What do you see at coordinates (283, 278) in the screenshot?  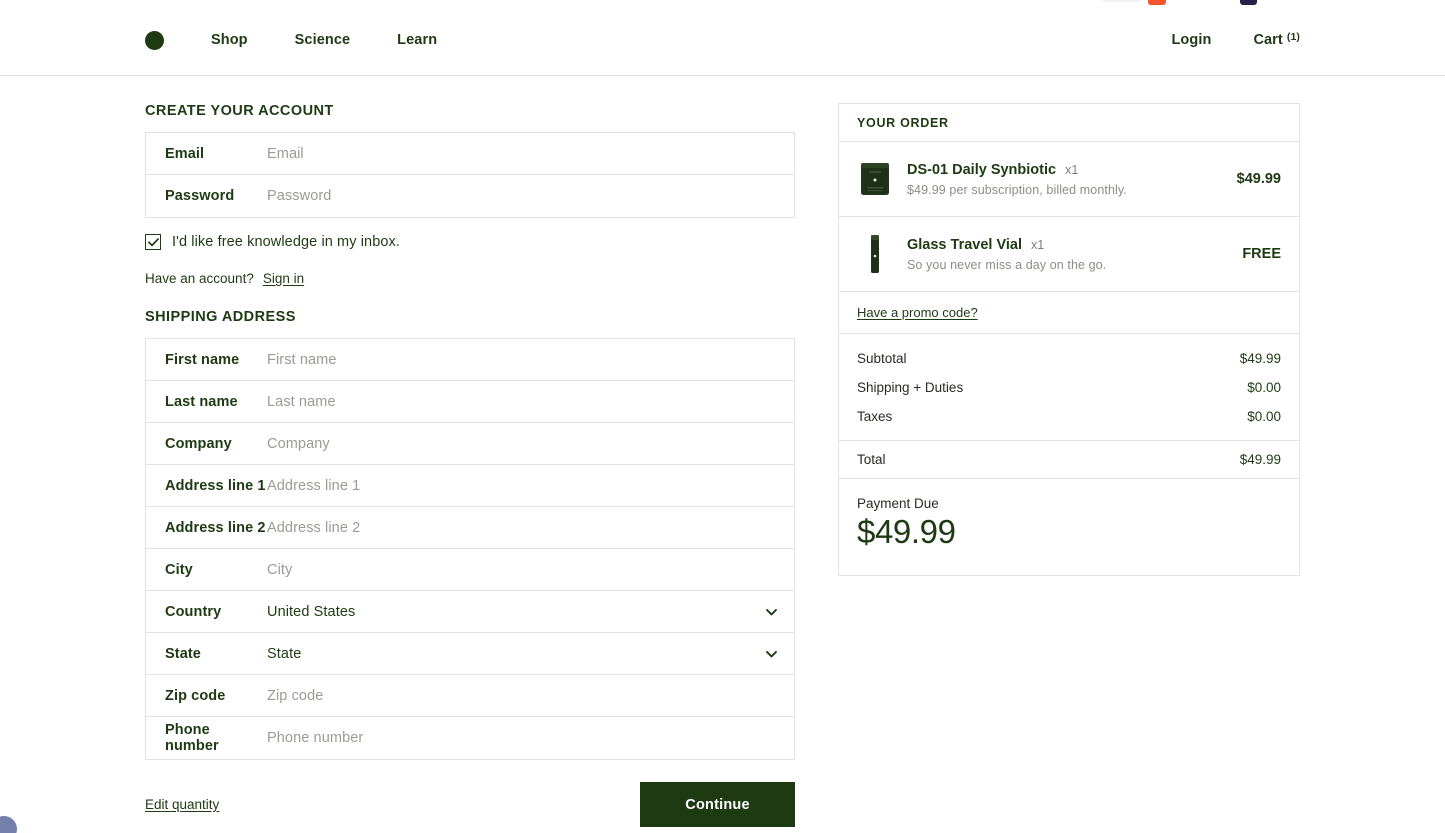 I see `sign-in-link: Sign in` at bounding box center [283, 278].